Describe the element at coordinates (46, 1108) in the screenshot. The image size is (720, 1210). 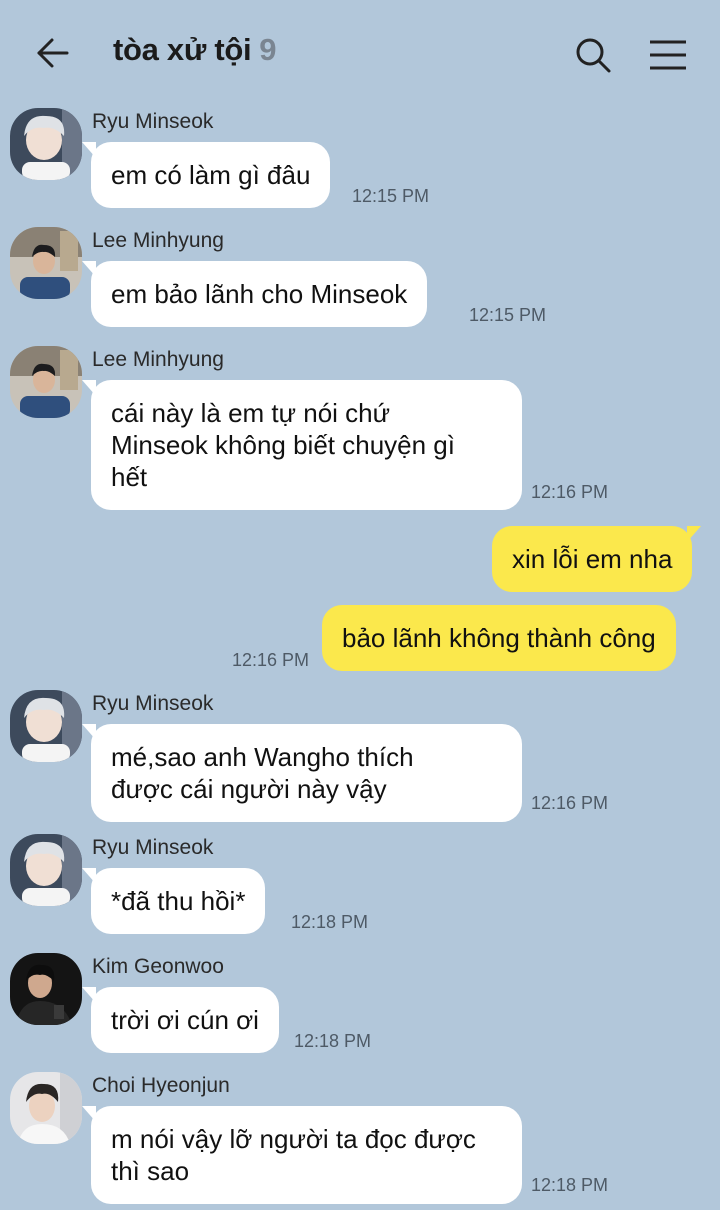
I see `avatar-choi-hyeonjun` at that location.